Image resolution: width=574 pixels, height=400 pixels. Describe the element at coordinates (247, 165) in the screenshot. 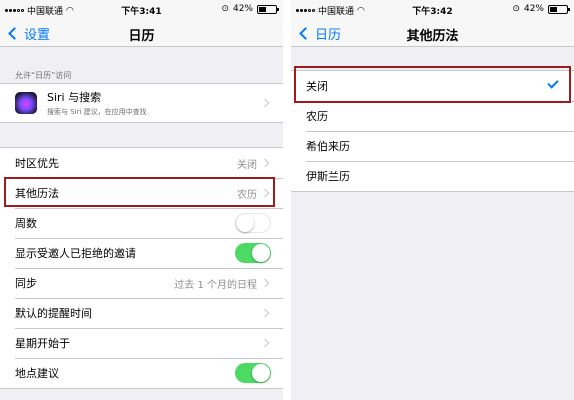

I see `row-value: 关闭` at that location.